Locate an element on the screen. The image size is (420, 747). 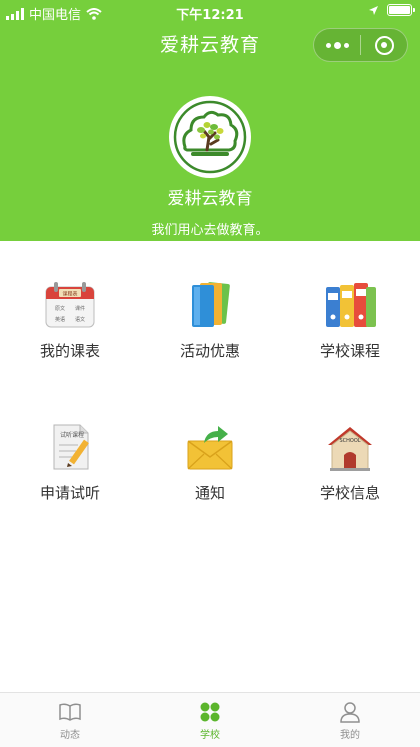
trial-form-text: 试听课程 is located at coordinates (72, 435).